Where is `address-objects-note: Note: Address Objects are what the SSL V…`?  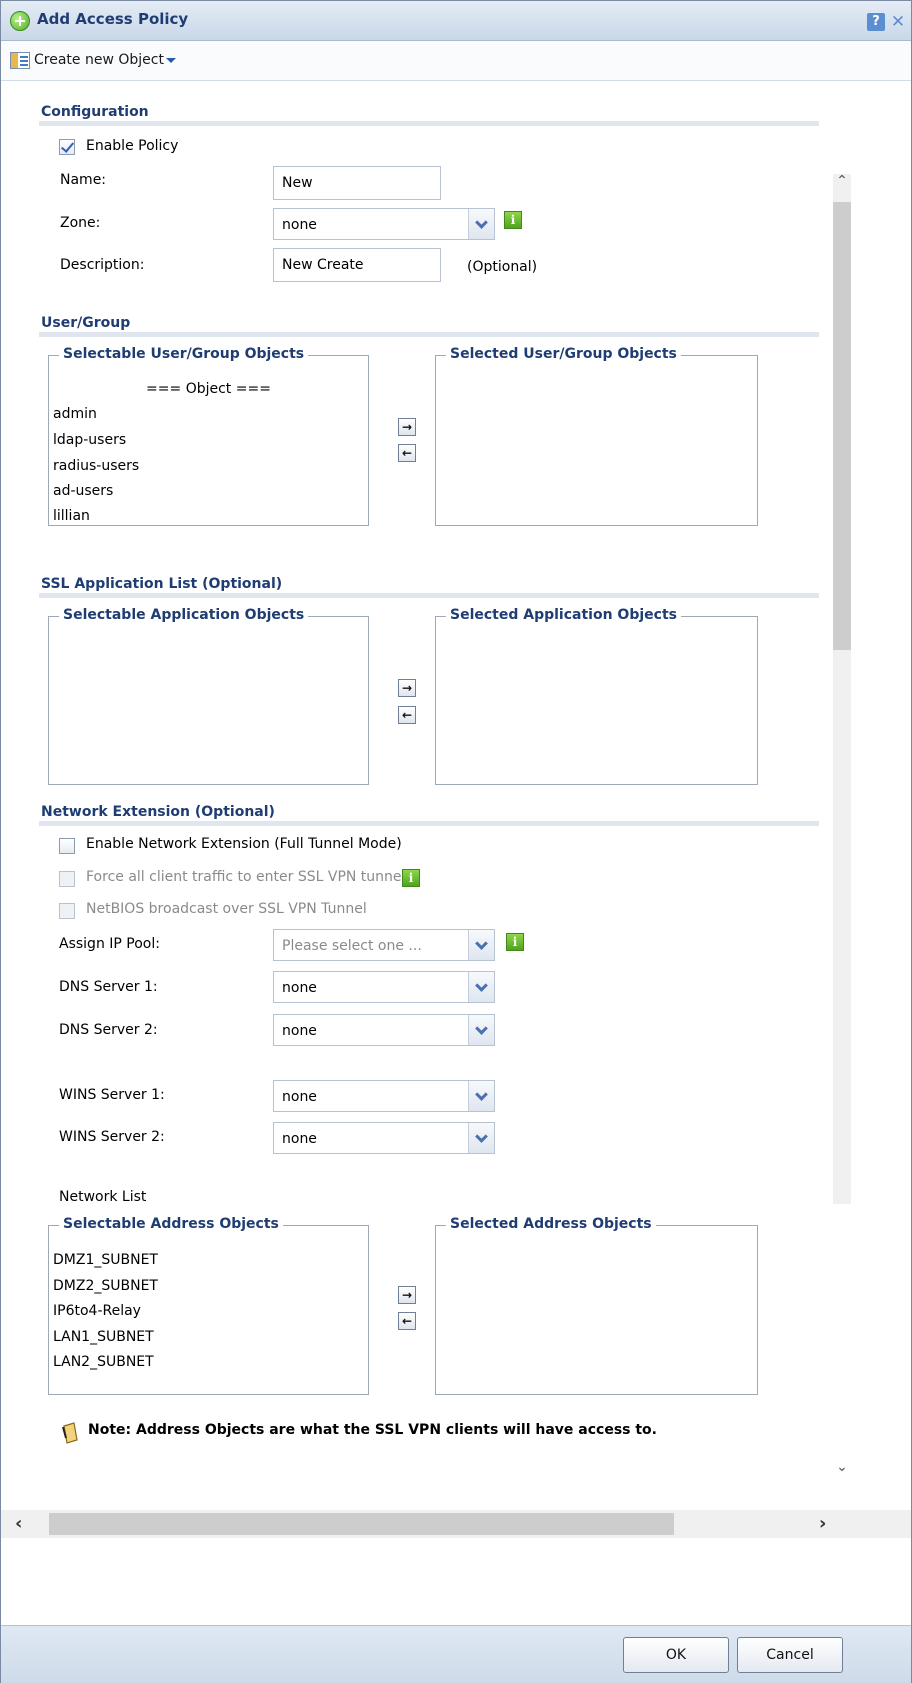
address-objects-note: Note: Address Objects are what the SSL V… is located at coordinates (372, 1430).